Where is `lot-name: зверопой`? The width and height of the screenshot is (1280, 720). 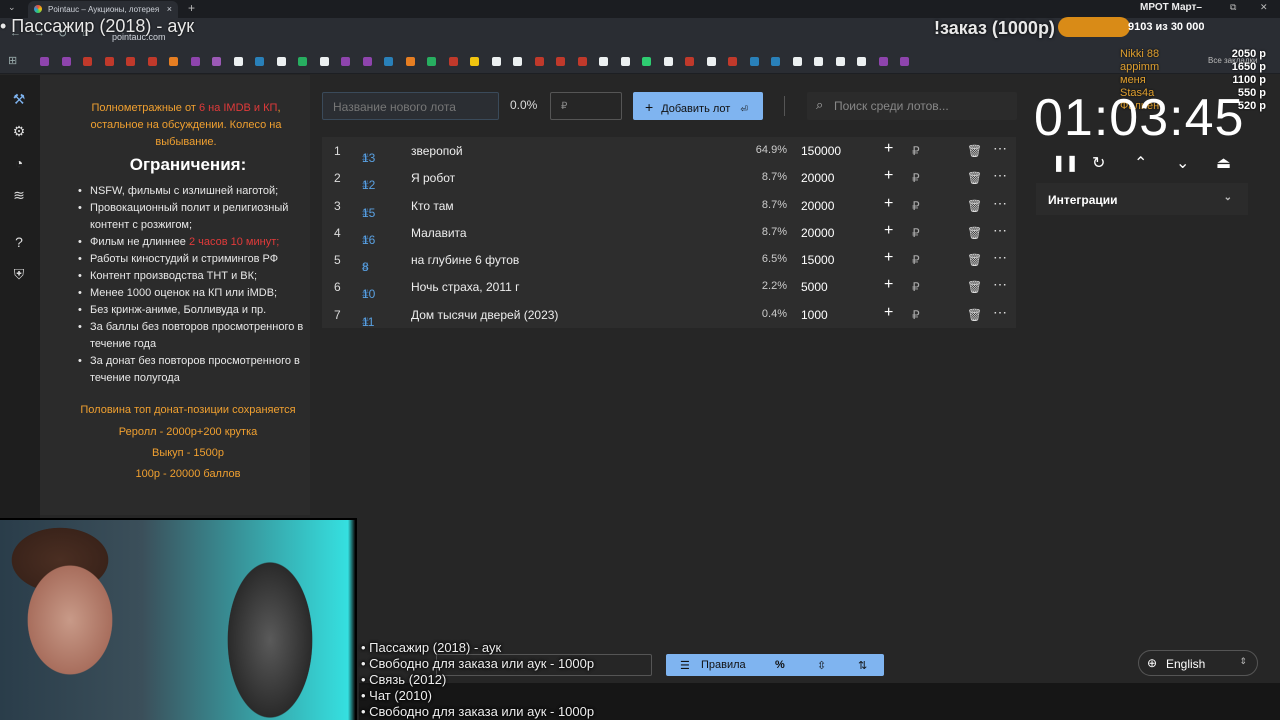
lot-name: зверопой is located at coordinates (437, 151).